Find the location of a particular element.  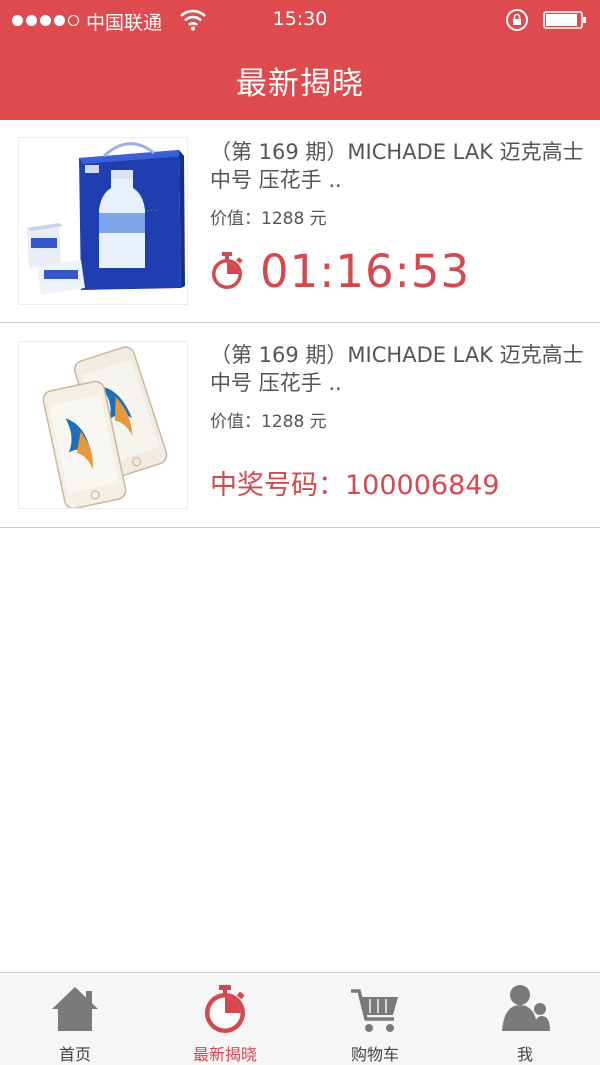

status-bar: 中国联通 15:30 is located at coordinates (300, 20).